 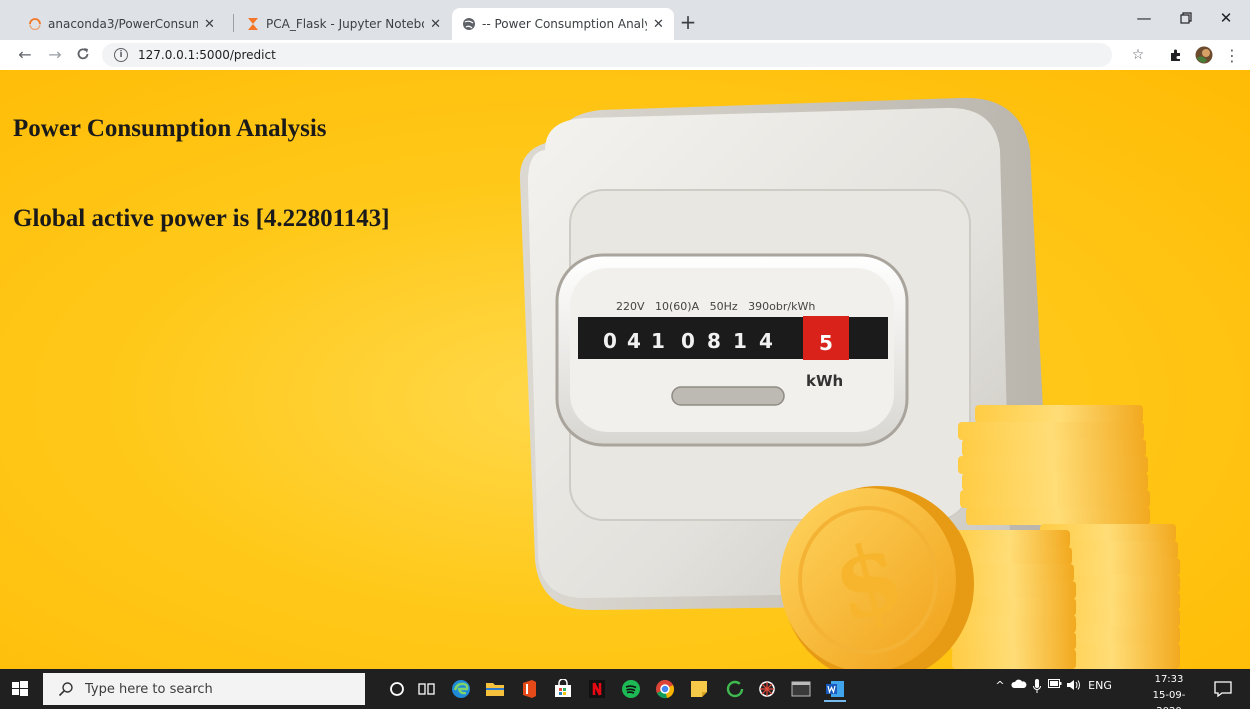 I want to click on system-clock: 17:33 15-09-2020, so click(x=1169, y=696).